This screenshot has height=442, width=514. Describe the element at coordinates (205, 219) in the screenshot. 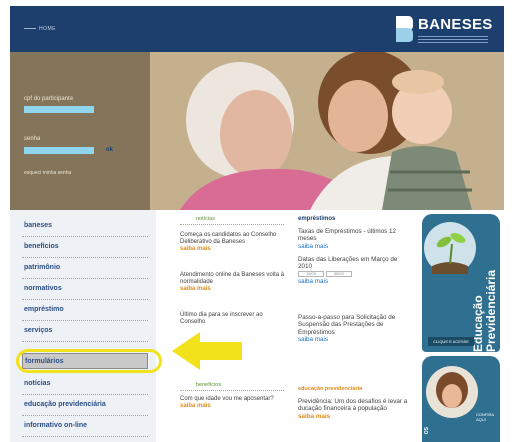

I see `news-header: notícias` at that location.